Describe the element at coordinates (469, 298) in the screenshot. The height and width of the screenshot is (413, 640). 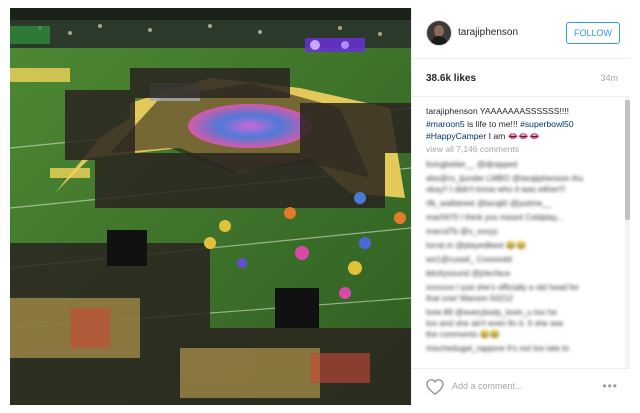
I see `comment-row: that one! Maroon 50212` at that location.